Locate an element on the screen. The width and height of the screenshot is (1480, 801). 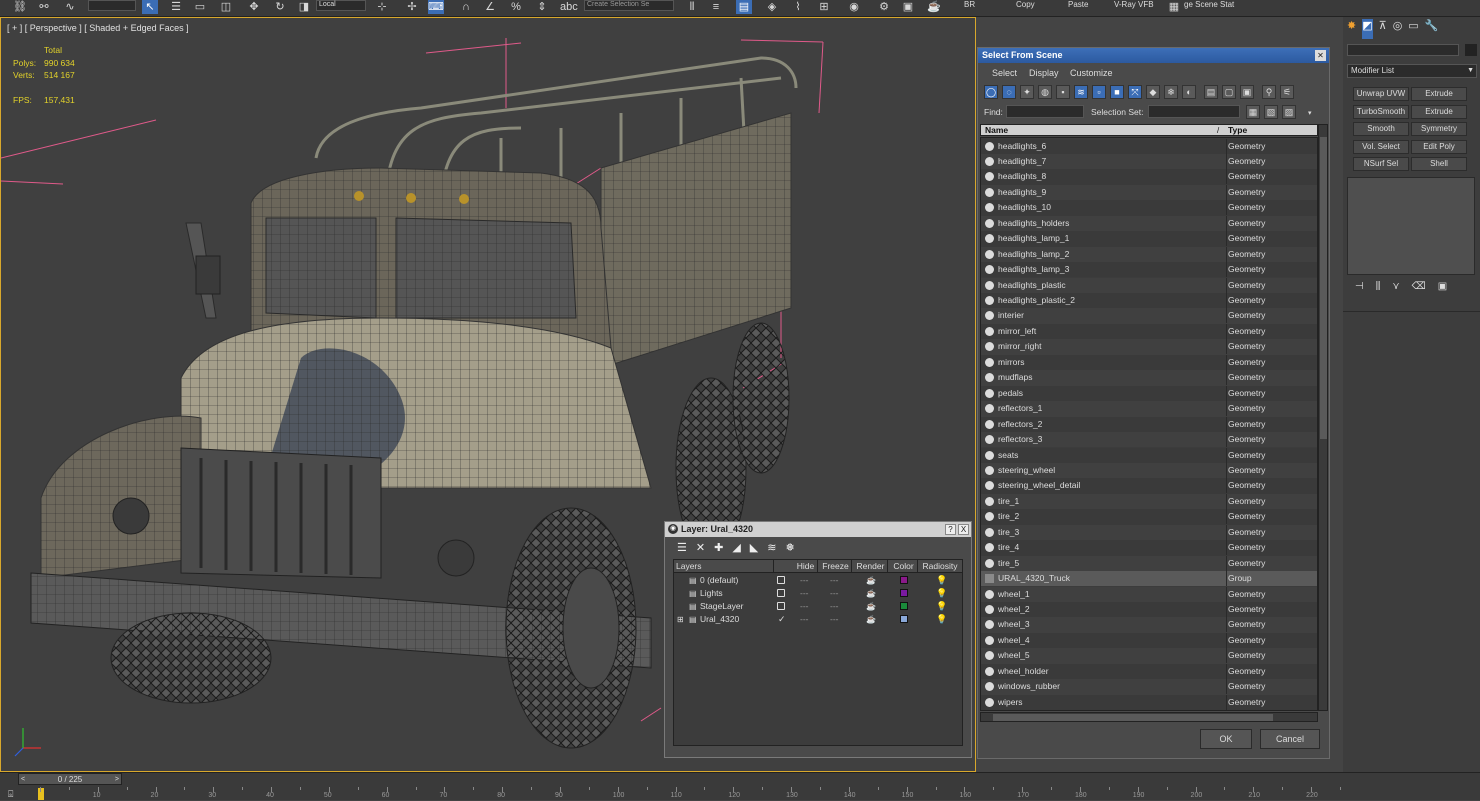
make-unique-icon: ⋎ is located at coordinates (1395, 289).